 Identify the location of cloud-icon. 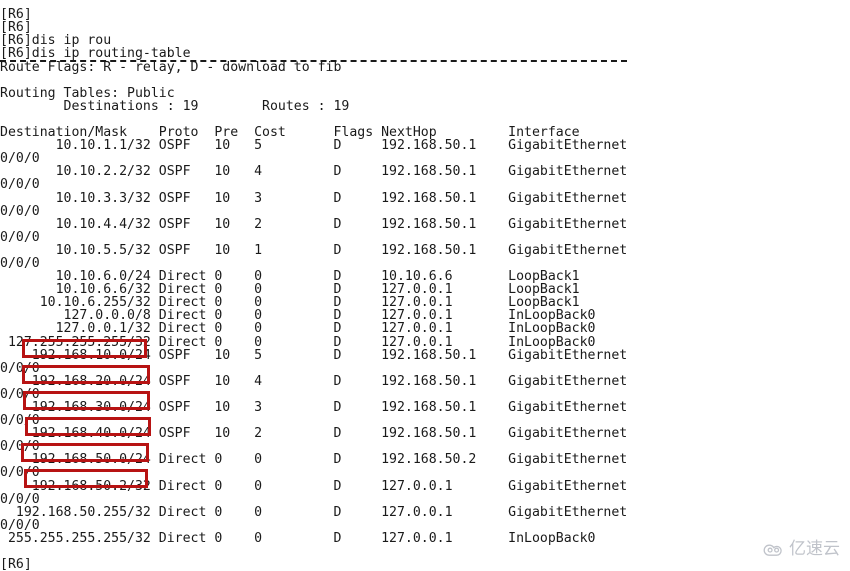
(774, 549).